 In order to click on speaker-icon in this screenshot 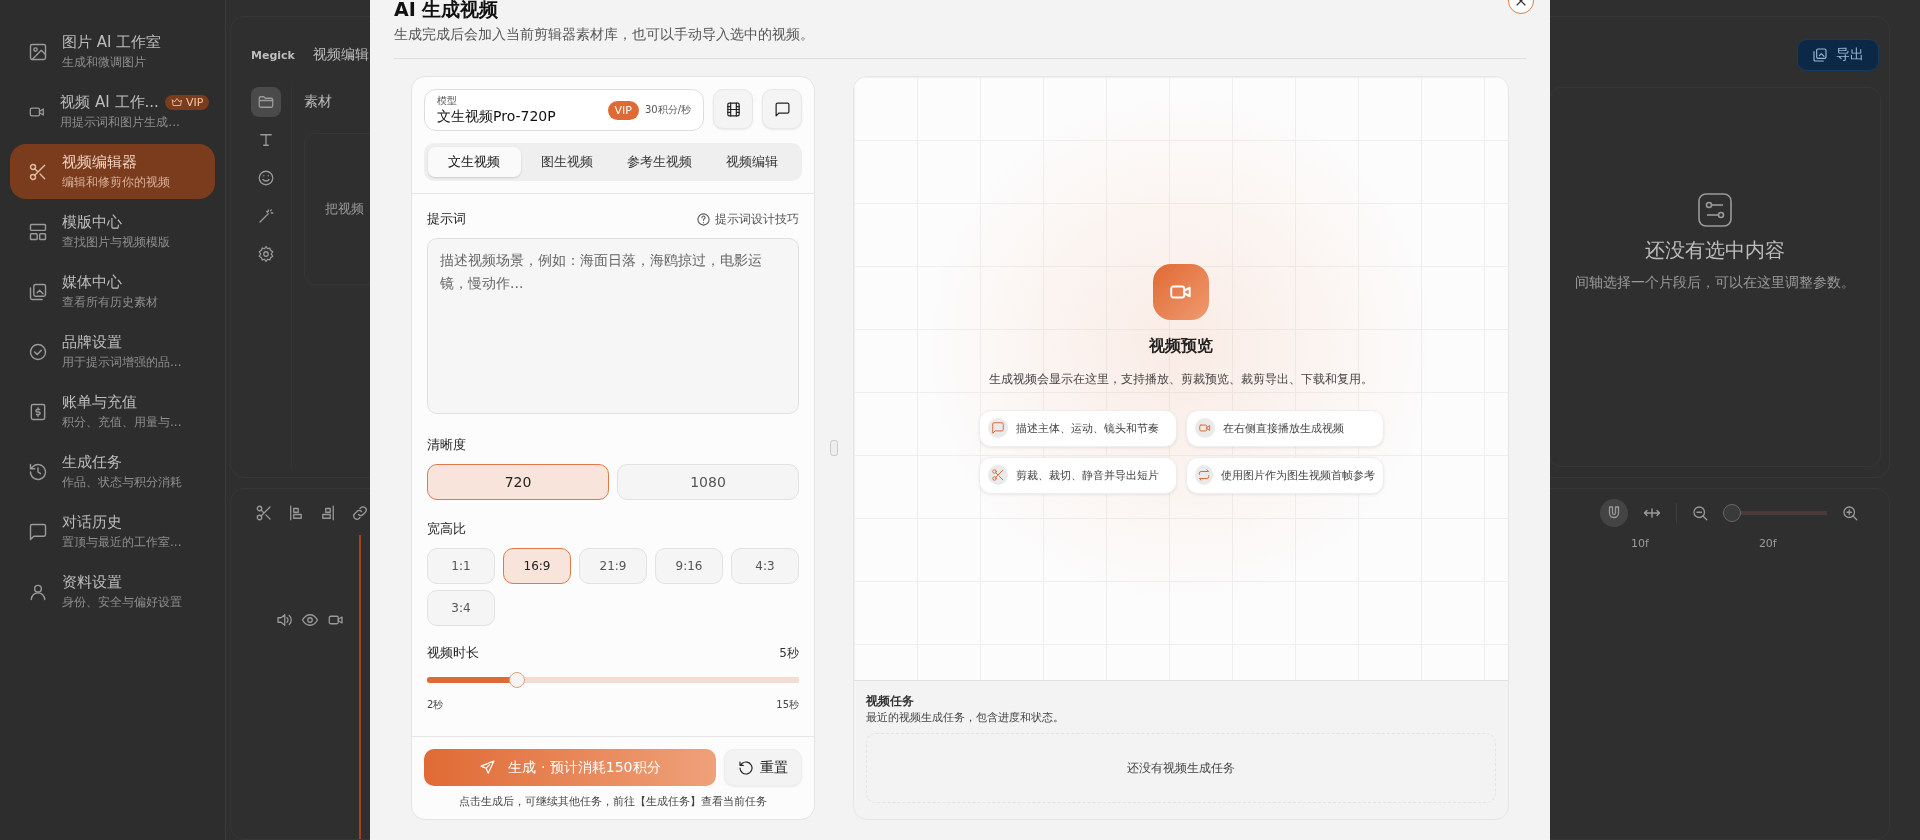, I will do `click(284, 620)`.